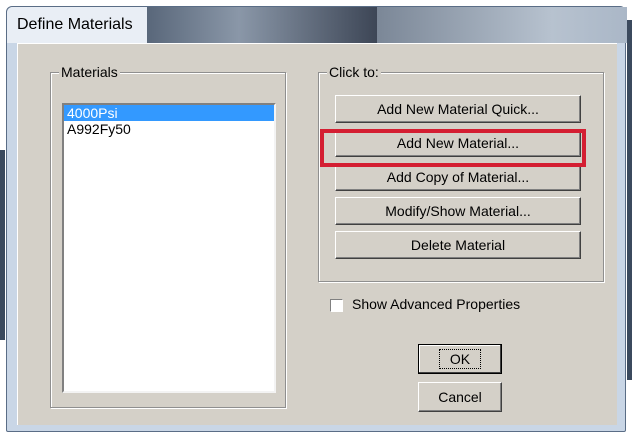 This screenshot has width=632, height=438. Describe the element at coordinates (262, 25) in the screenshot. I see `title-bar-shade` at that location.